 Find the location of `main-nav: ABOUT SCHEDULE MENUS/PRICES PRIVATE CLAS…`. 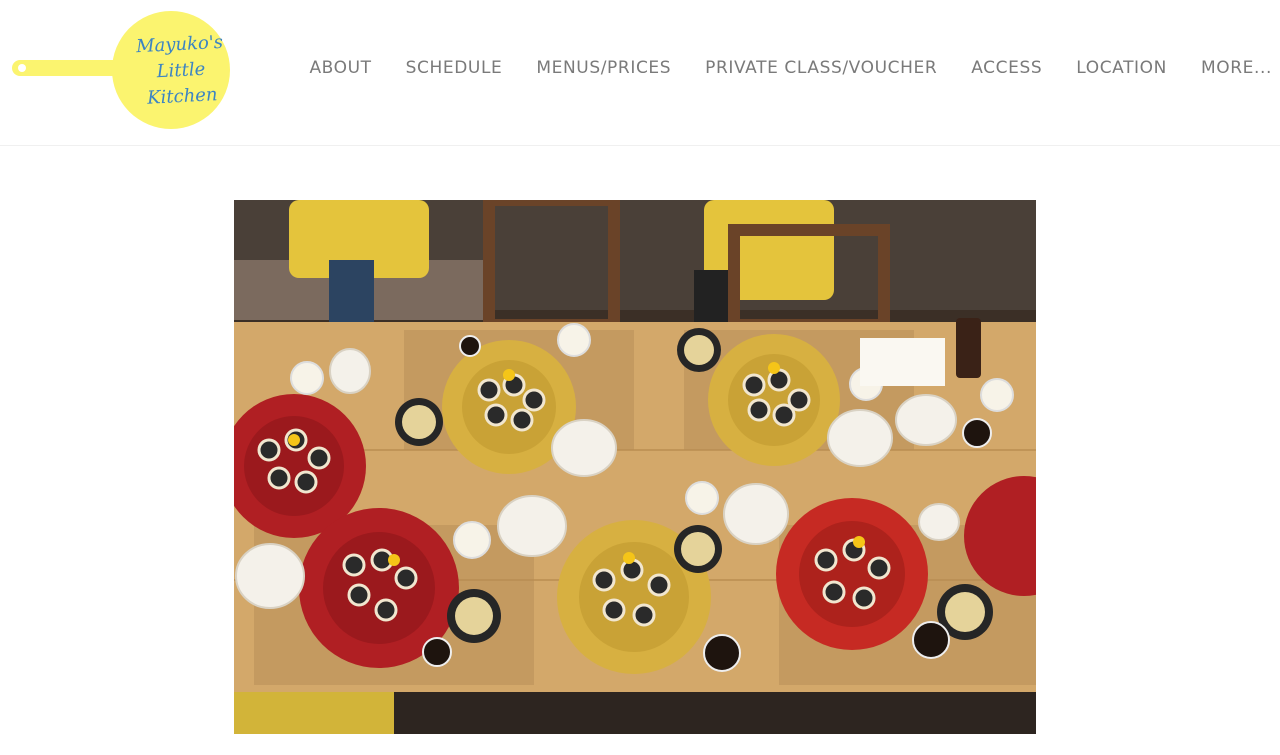

main-nav: ABOUT SCHEDULE MENUS/PRICES PRIVATE CLAS… is located at coordinates (773, 68).